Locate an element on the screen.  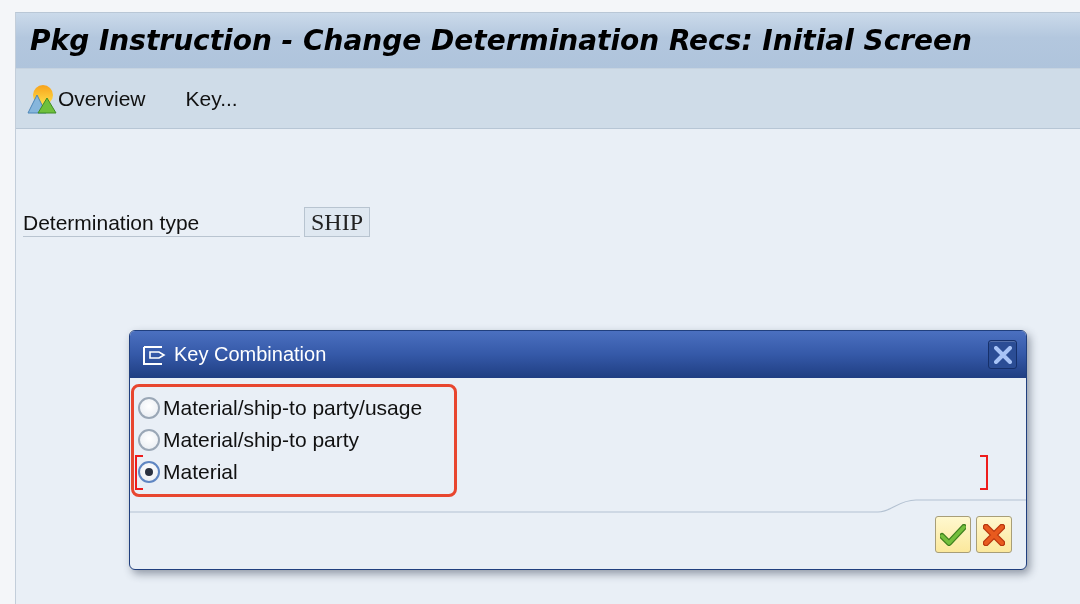
input-field: SHIP is located at coordinates (337, 222).